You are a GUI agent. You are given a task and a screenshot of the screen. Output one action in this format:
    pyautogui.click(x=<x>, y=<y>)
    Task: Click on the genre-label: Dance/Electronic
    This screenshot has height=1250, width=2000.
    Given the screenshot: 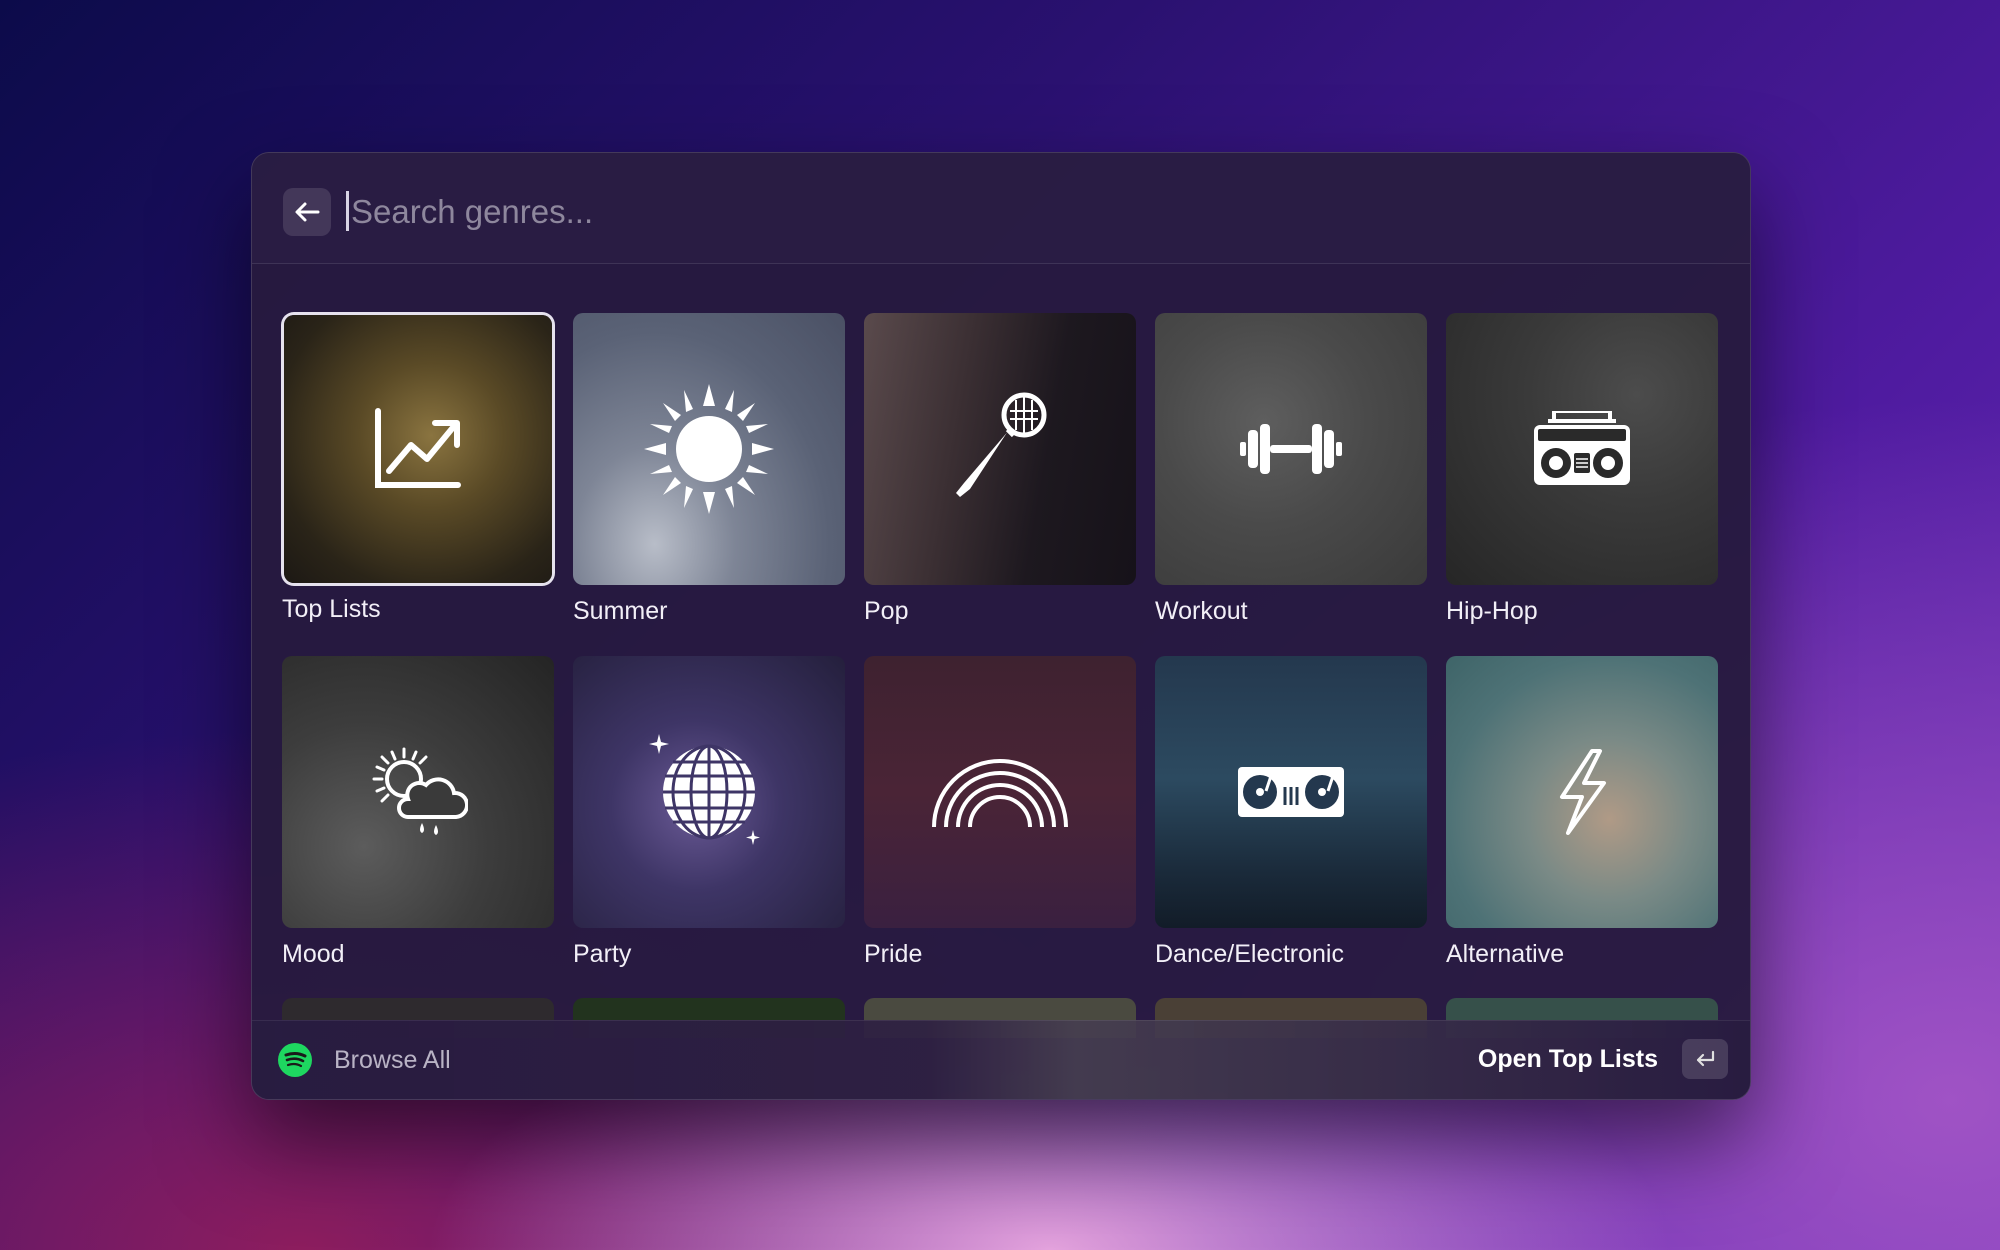 What is the action you would take?
    pyautogui.click(x=1249, y=954)
    